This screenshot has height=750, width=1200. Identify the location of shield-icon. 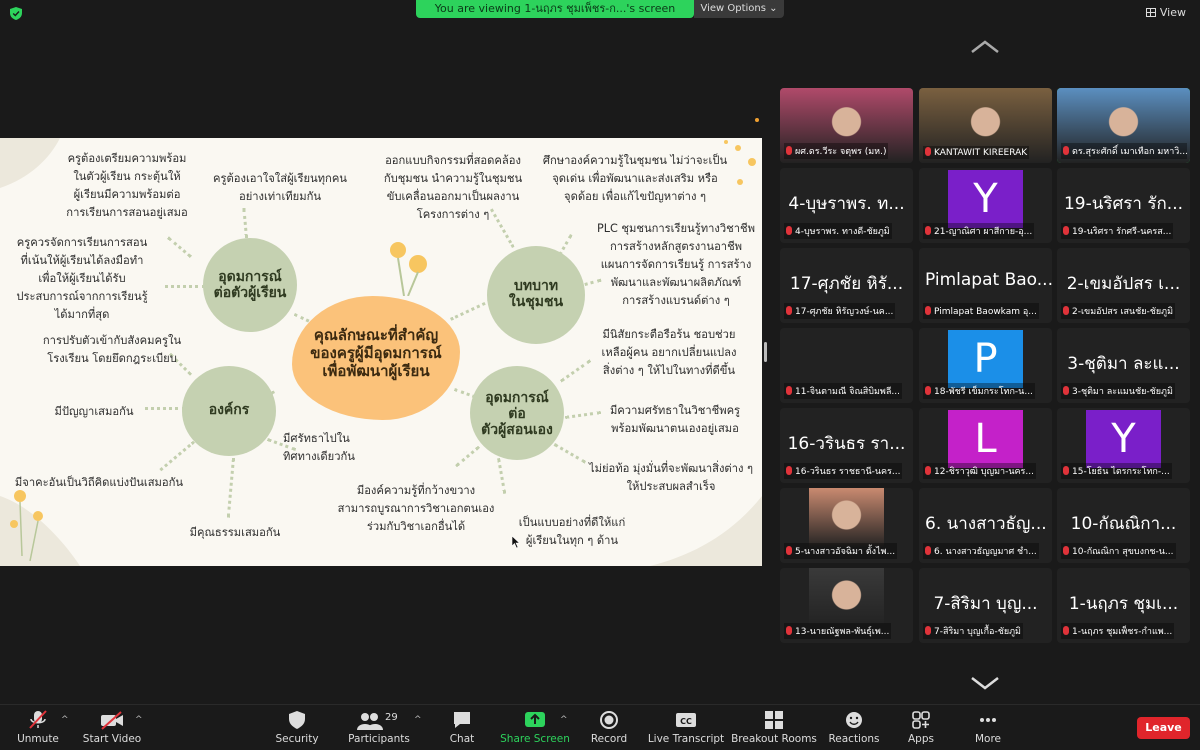
(16, 13).